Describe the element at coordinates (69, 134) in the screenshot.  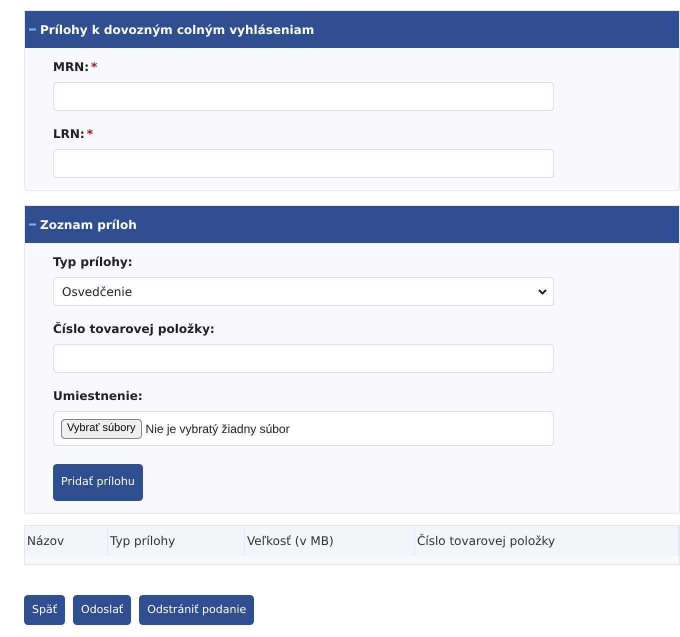
I see `field-label: LRN:` at that location.